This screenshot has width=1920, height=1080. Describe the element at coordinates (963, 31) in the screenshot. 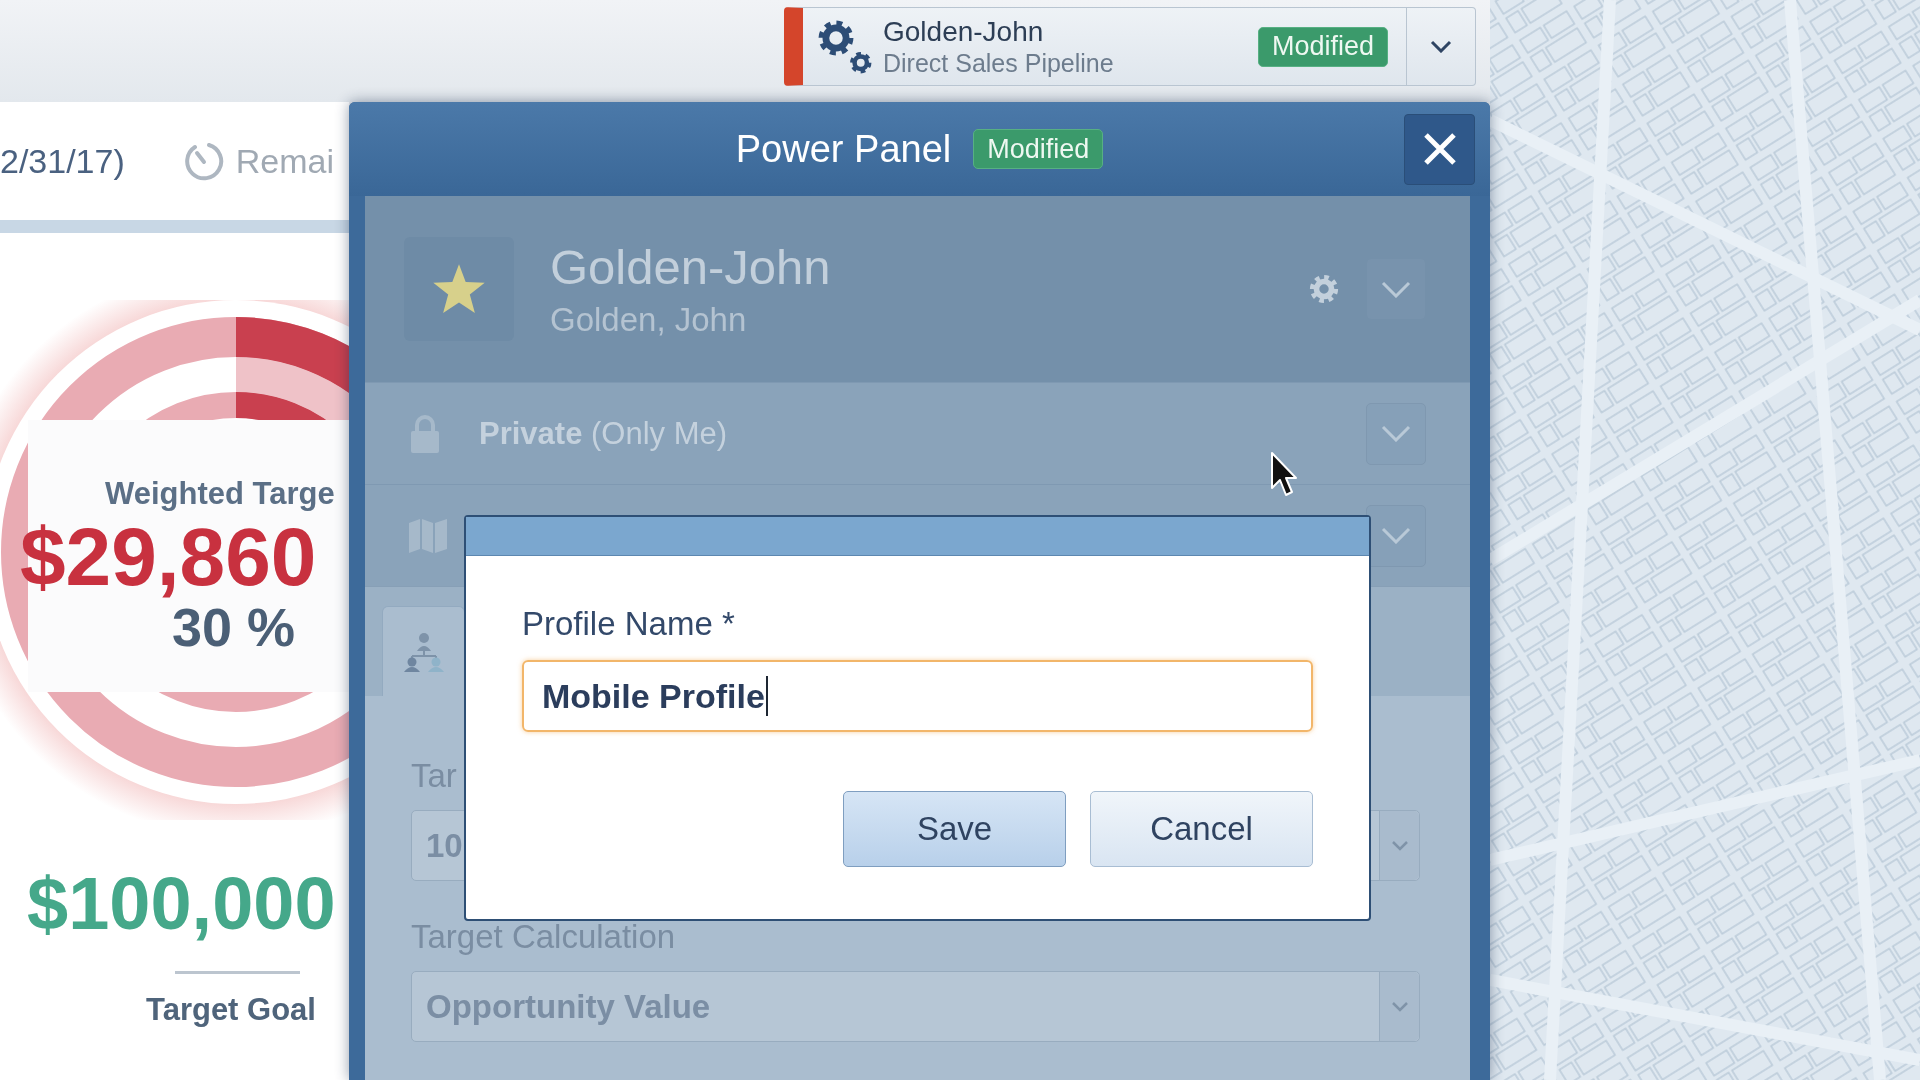

I see `pipeline-owner: Golden-John` at that location.